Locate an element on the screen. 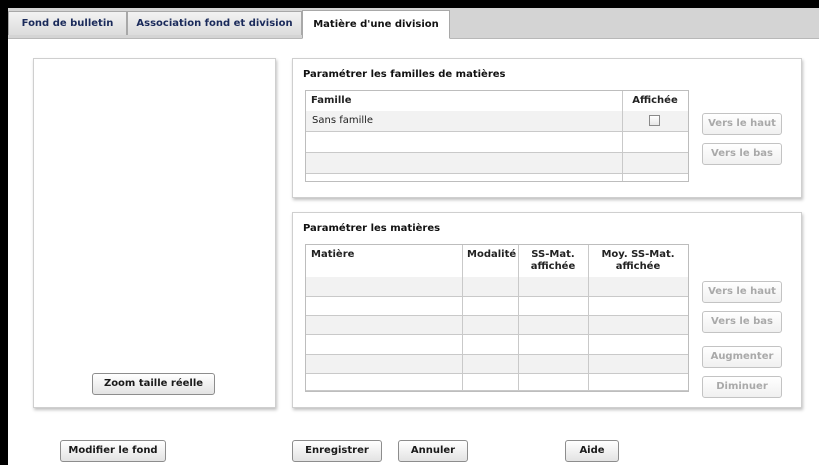 The image size is (819, 465). column-header-moy-ss-mat-affichee: Moy. SS-Mat. affichée is located at coordinates (638, 260).